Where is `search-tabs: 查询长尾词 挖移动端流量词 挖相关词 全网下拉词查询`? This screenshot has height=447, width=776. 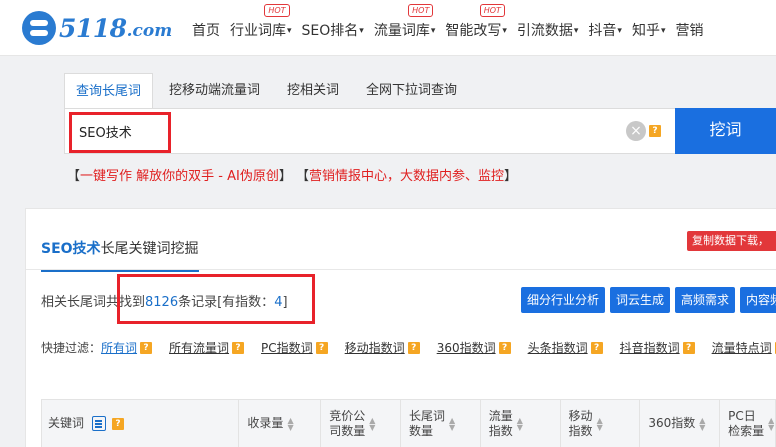 search-tabs: 查询长尾词 挖移动端流量词 挖相关词 全网下拉词查询 is located at coordinates (268, 91).